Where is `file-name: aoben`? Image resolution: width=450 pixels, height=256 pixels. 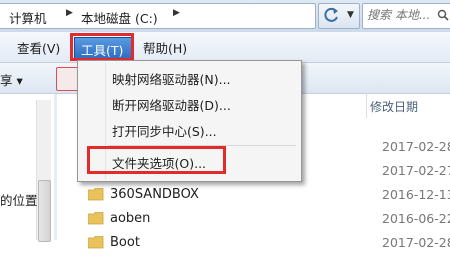
file-name: aoben is located at coordinates (130, 218).